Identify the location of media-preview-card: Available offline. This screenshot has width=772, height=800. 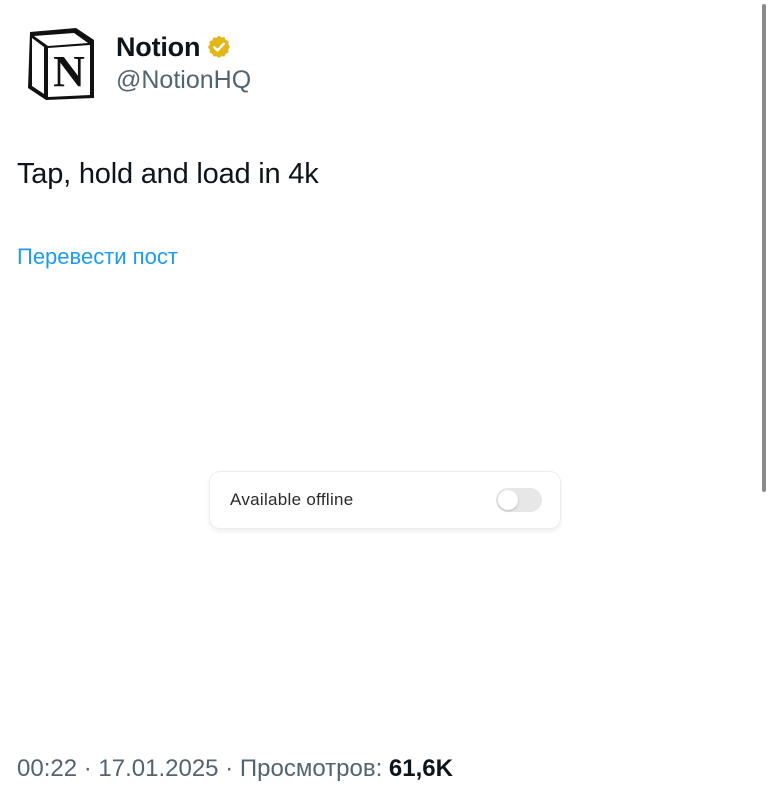
(385, 500).